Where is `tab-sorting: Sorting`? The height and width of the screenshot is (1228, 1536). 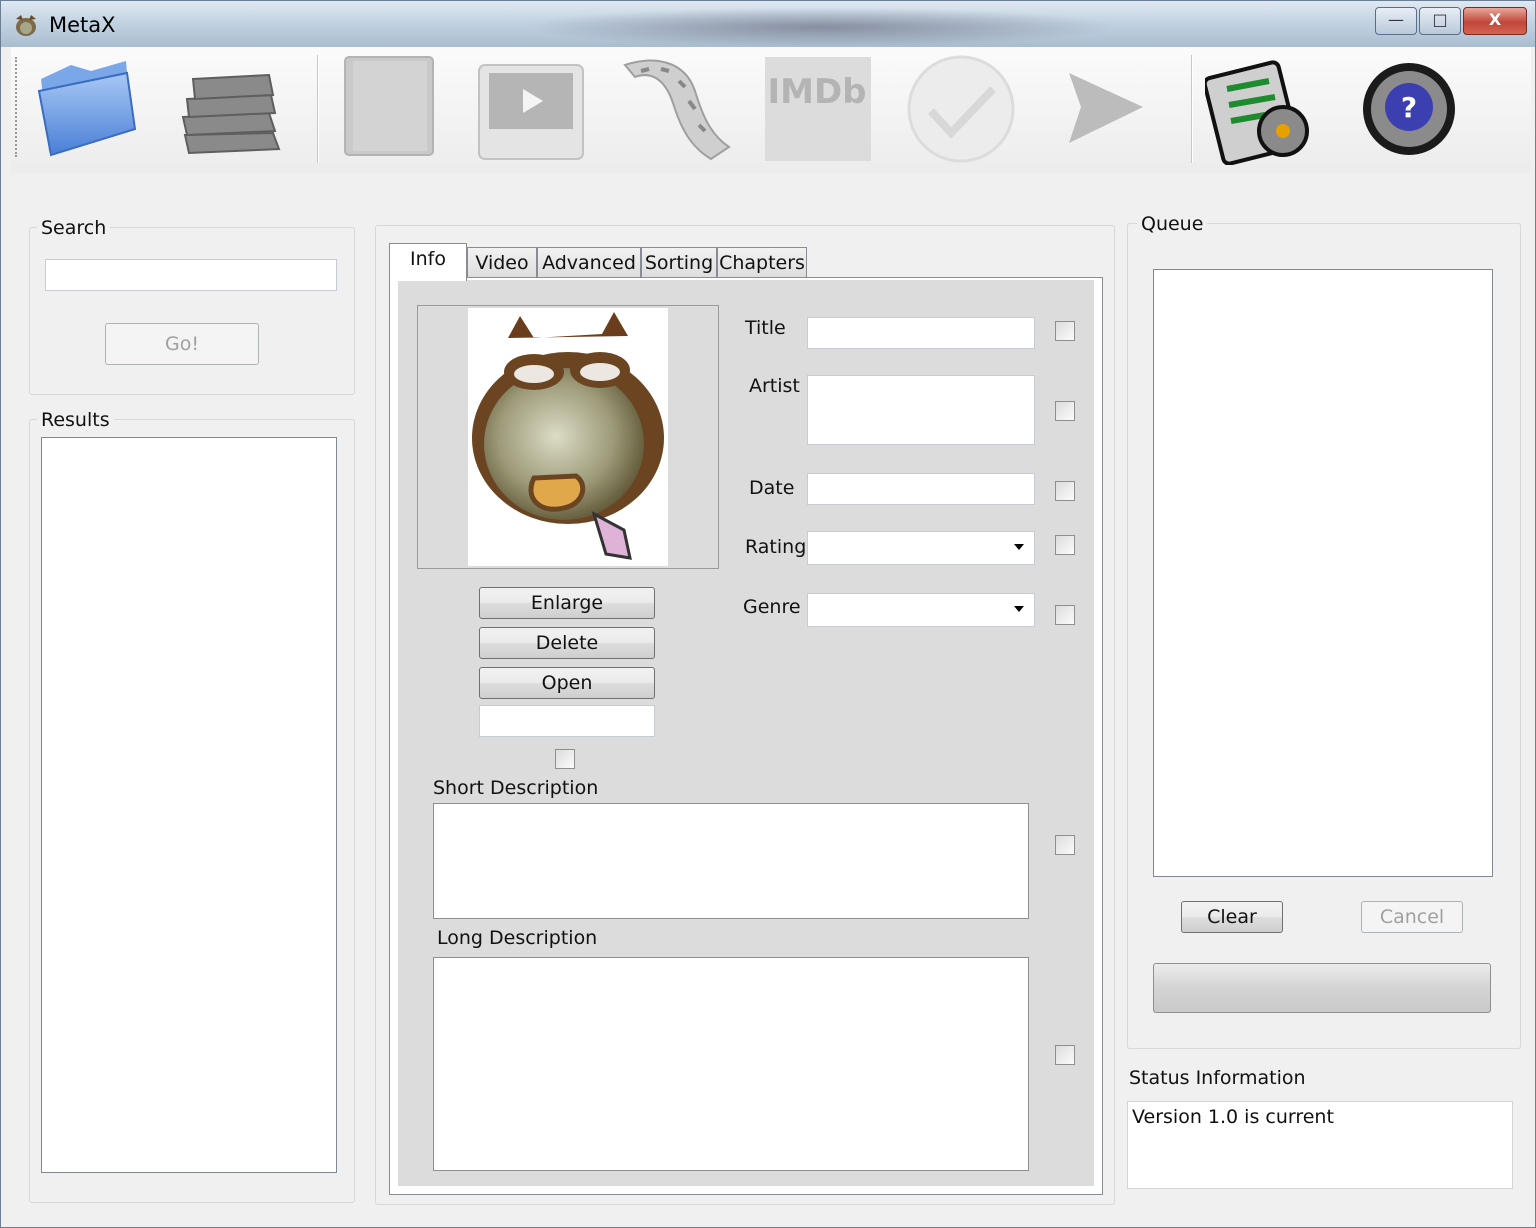 tab-sorting: Sorting is located at coordinates (679, 263).